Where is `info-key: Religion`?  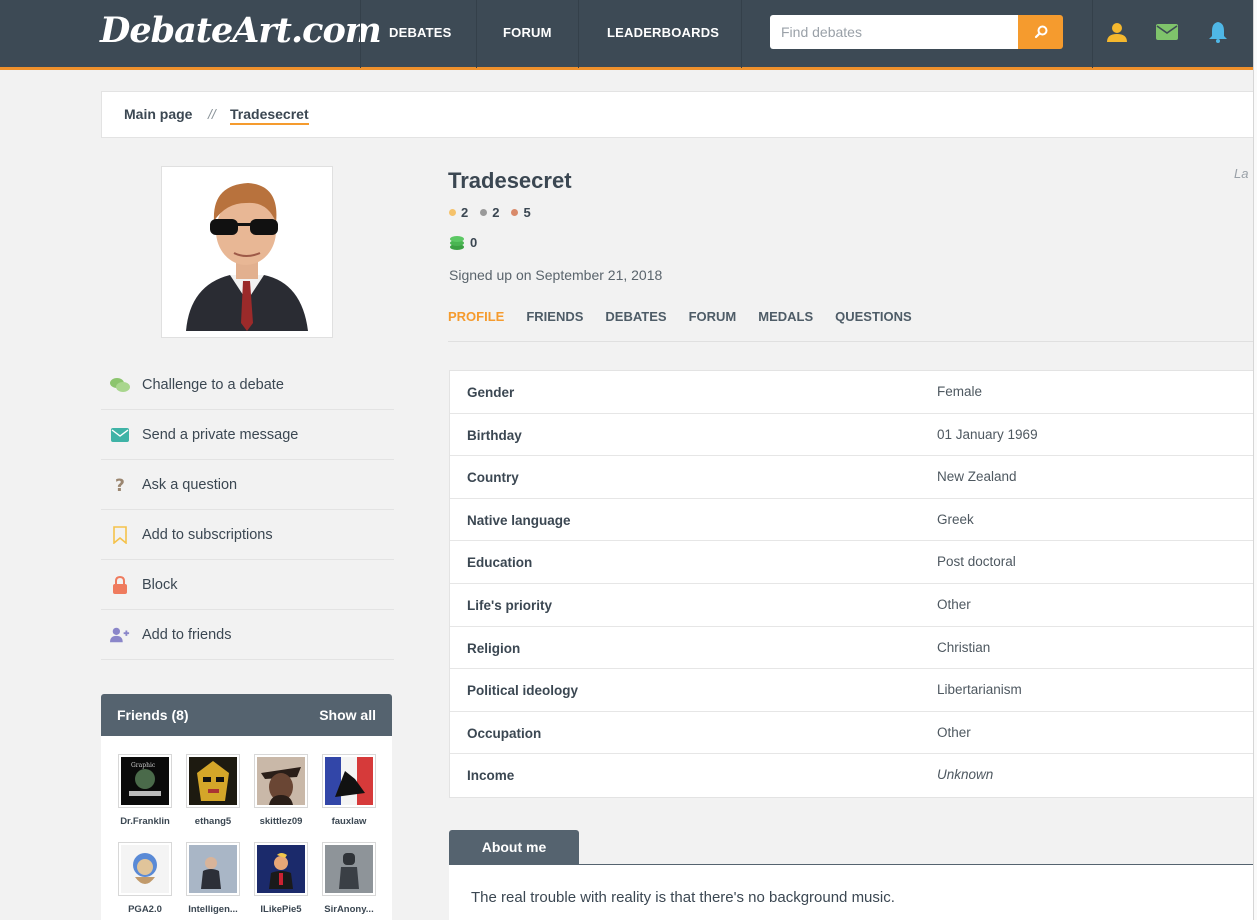
info-key: Religion is located at coordinates (494, 648).